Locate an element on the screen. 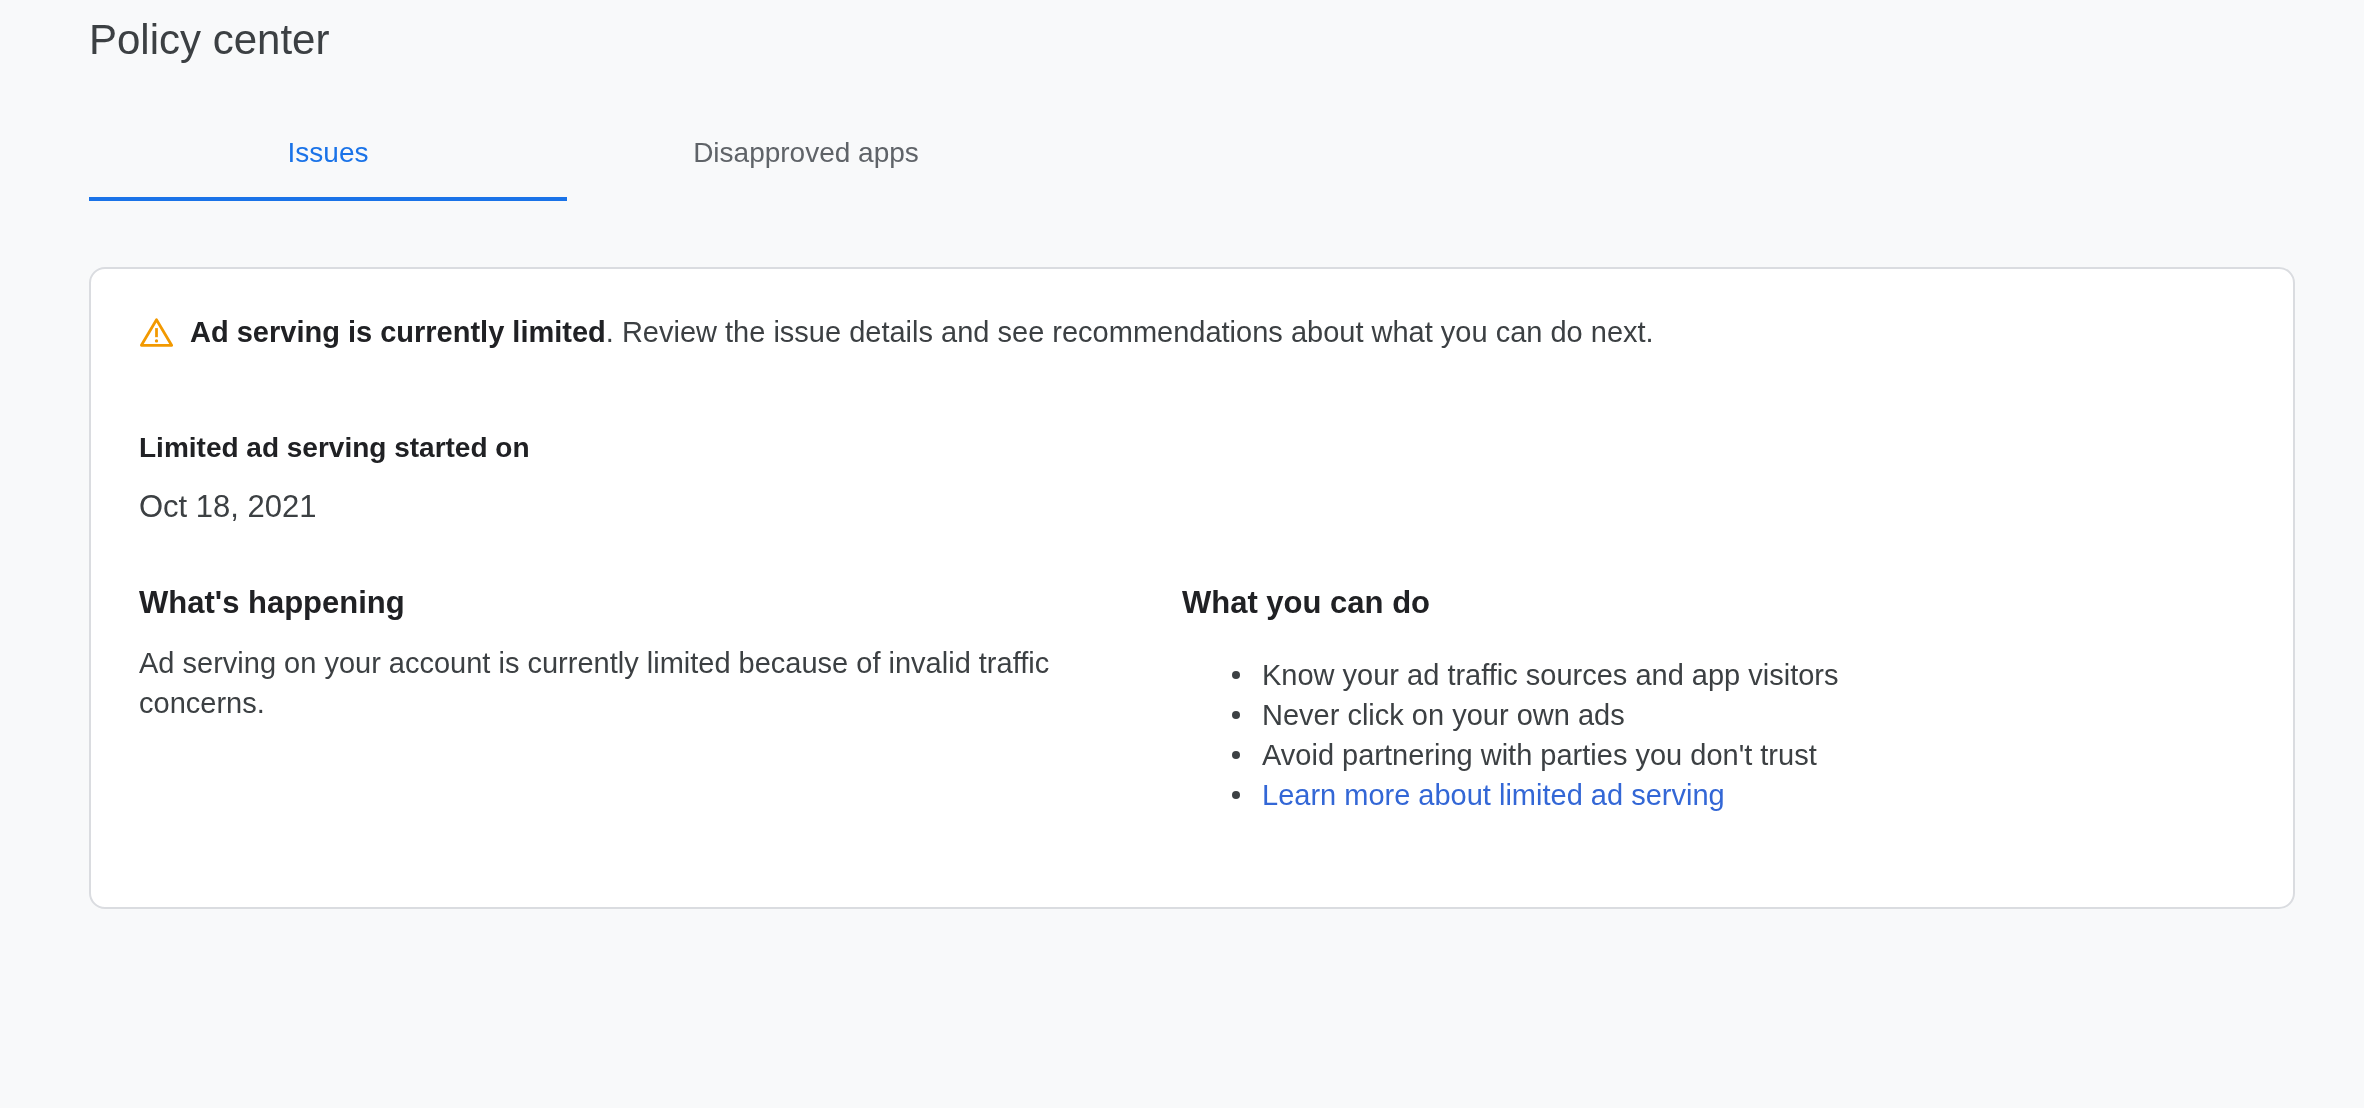 The width and height of the screenshot is (2364, 1108). learn-more-link: Learn more about limited ad serving is located at coordinates (1493, 795).